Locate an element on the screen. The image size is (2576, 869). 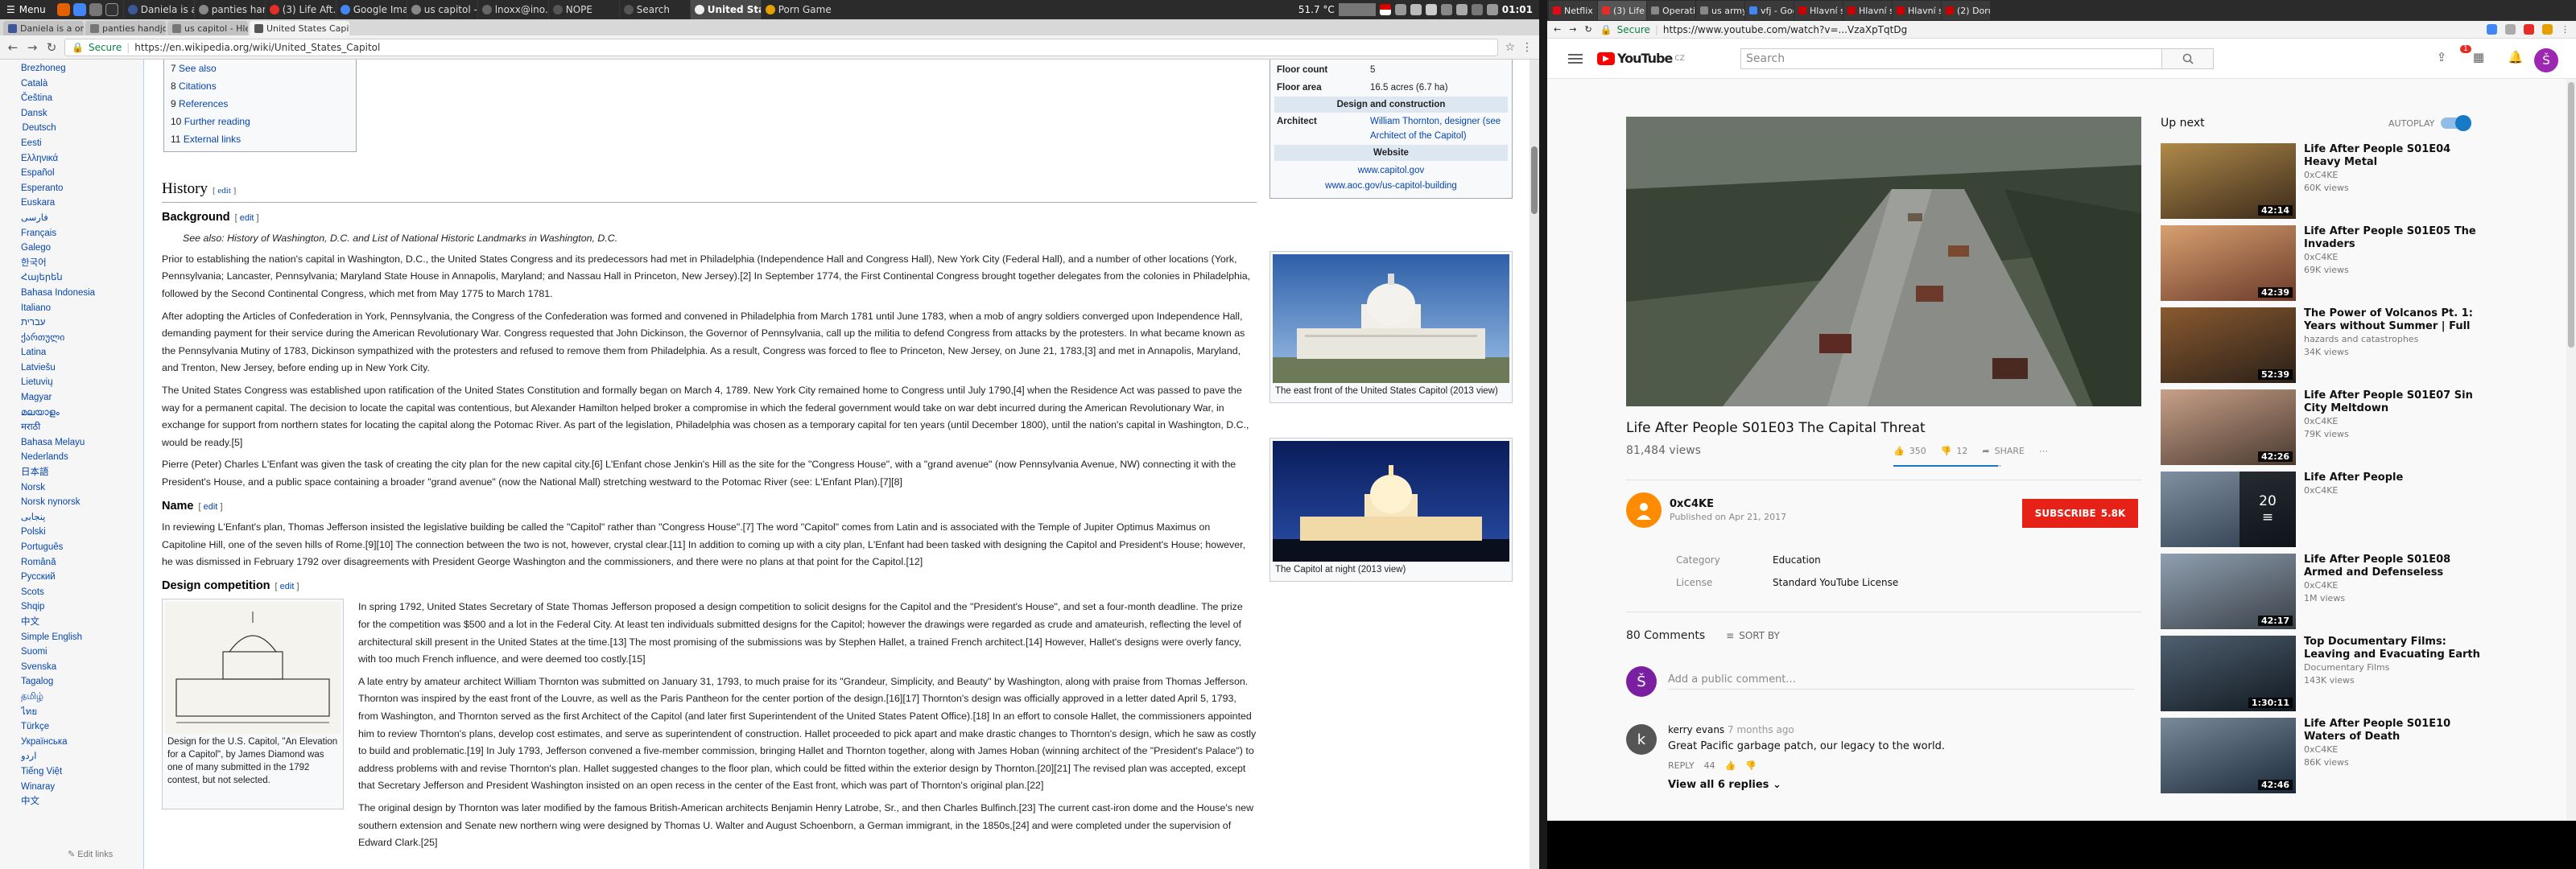
language-link: Tagalog is located at coordinates (82, 682).